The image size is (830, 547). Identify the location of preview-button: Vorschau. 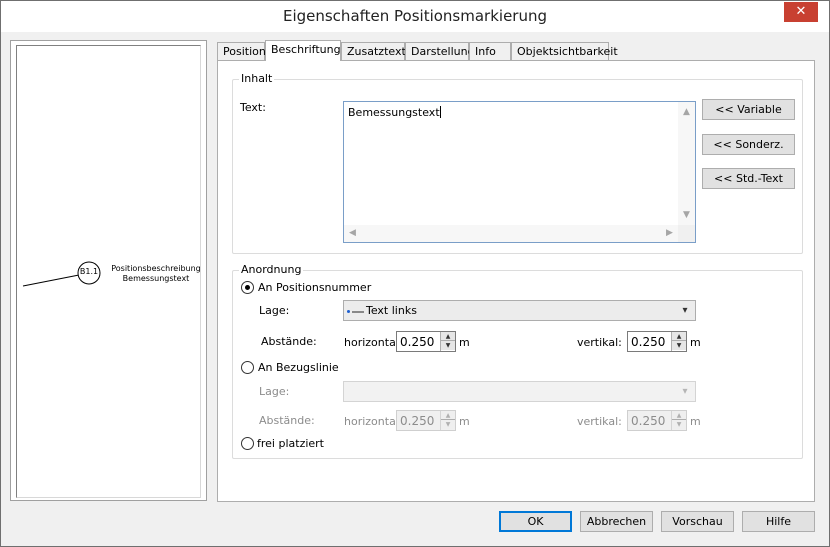
(697, 521).